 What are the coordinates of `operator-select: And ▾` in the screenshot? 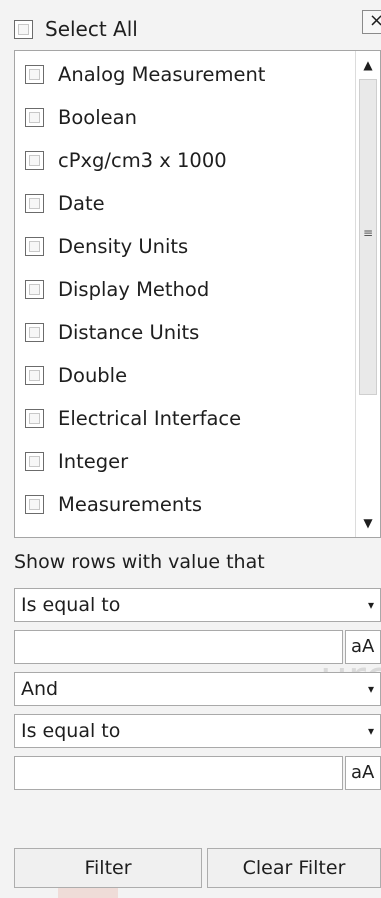 It's located at (197, 689).